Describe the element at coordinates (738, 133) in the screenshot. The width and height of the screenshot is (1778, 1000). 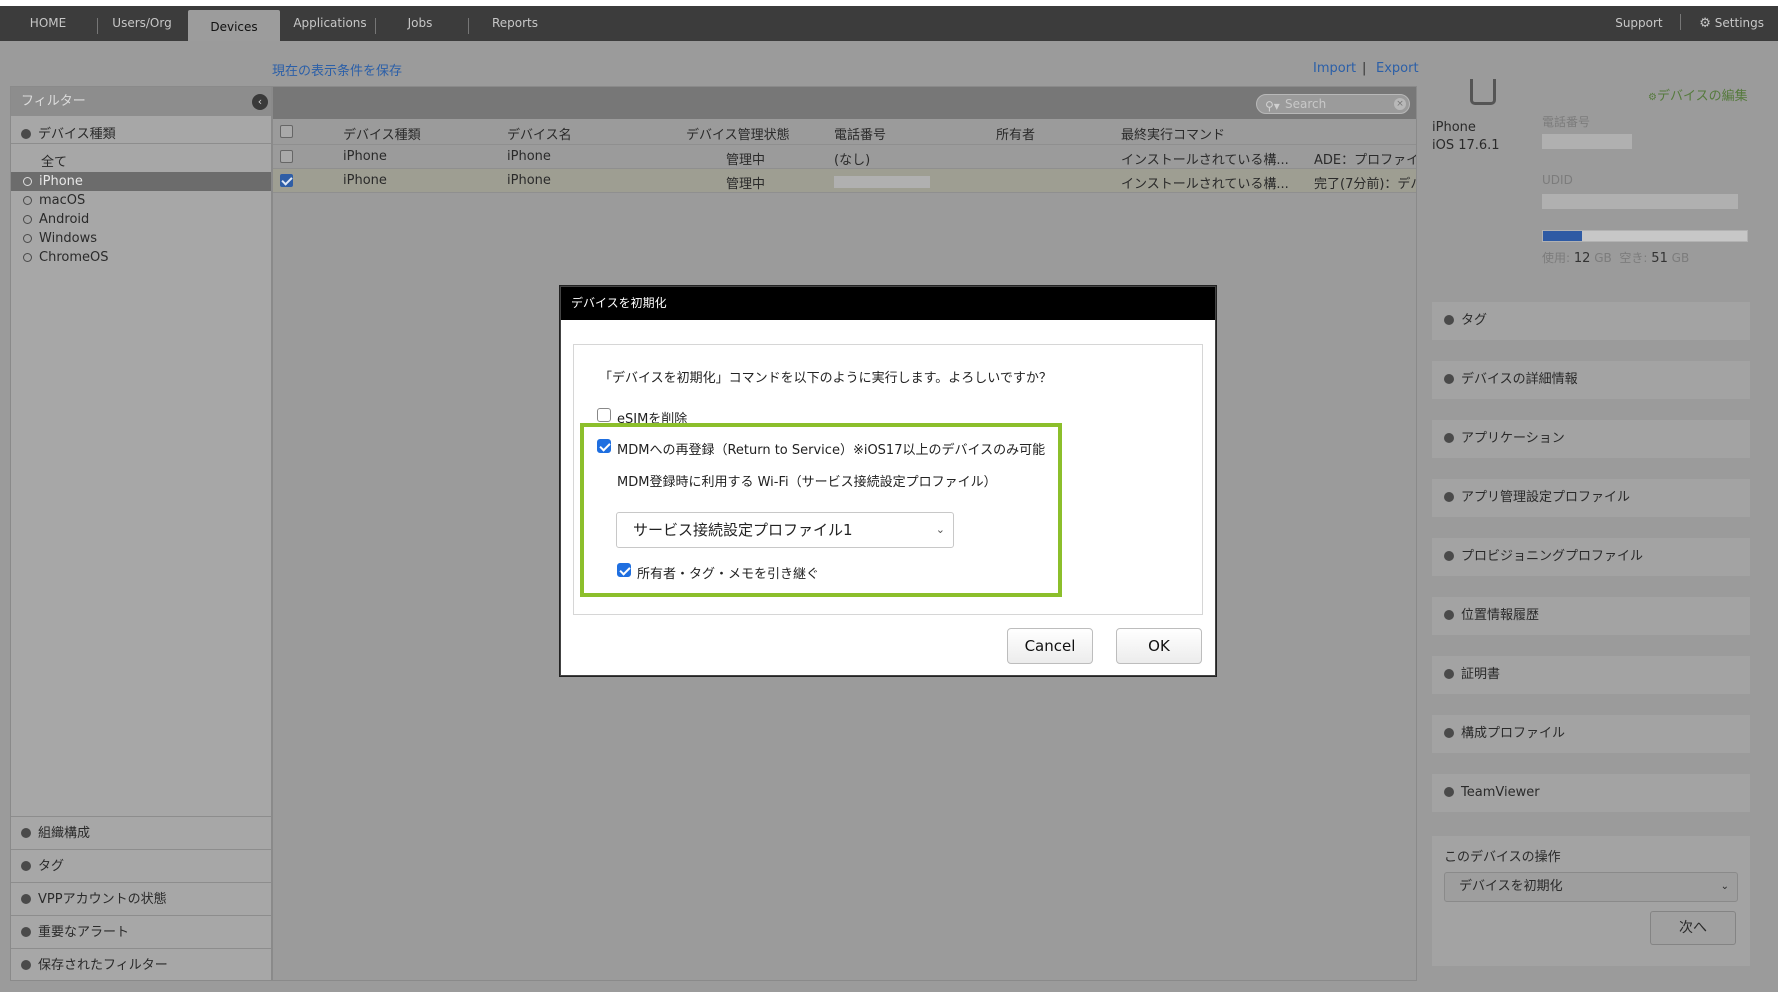
I see `column-header: デバイス管理状態` at that location.